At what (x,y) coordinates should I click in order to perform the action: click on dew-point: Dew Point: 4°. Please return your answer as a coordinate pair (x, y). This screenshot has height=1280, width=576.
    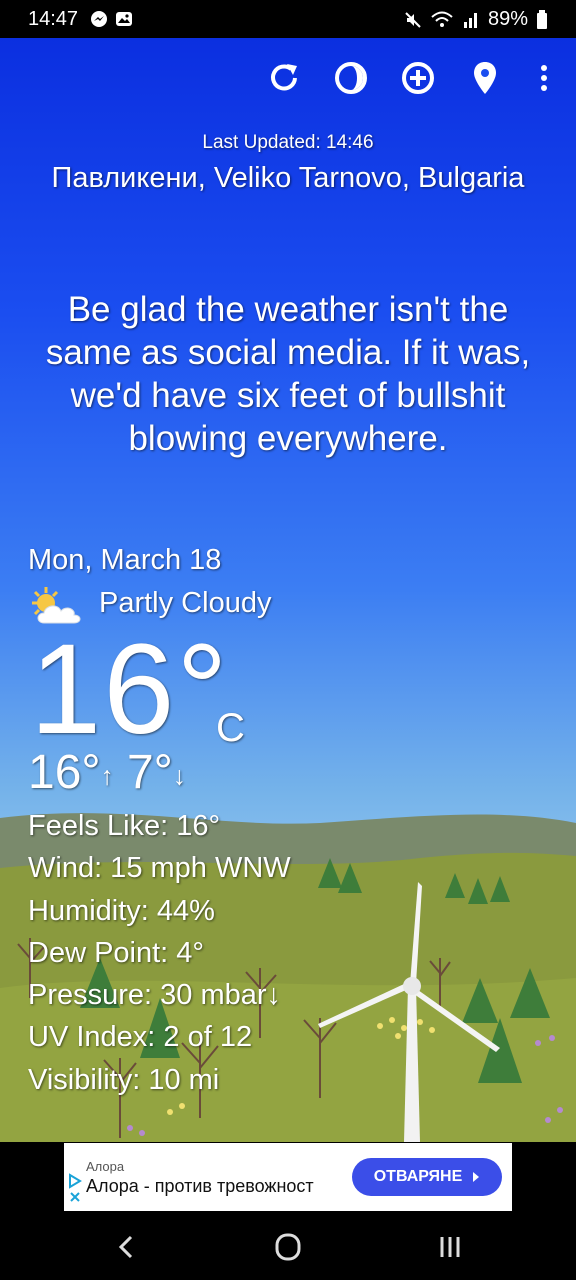
    Looking at the image, I should click on (116, 953).